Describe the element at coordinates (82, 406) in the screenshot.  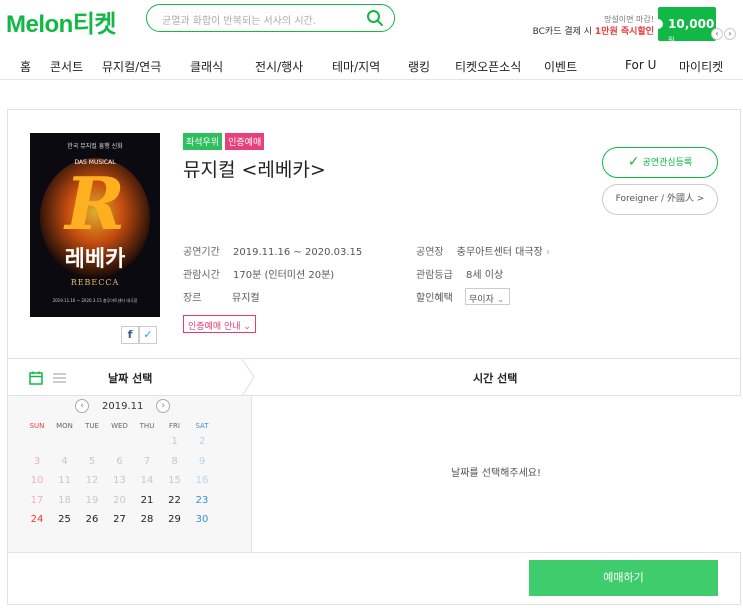
I see `prev-month-icon: ‹` at that location.